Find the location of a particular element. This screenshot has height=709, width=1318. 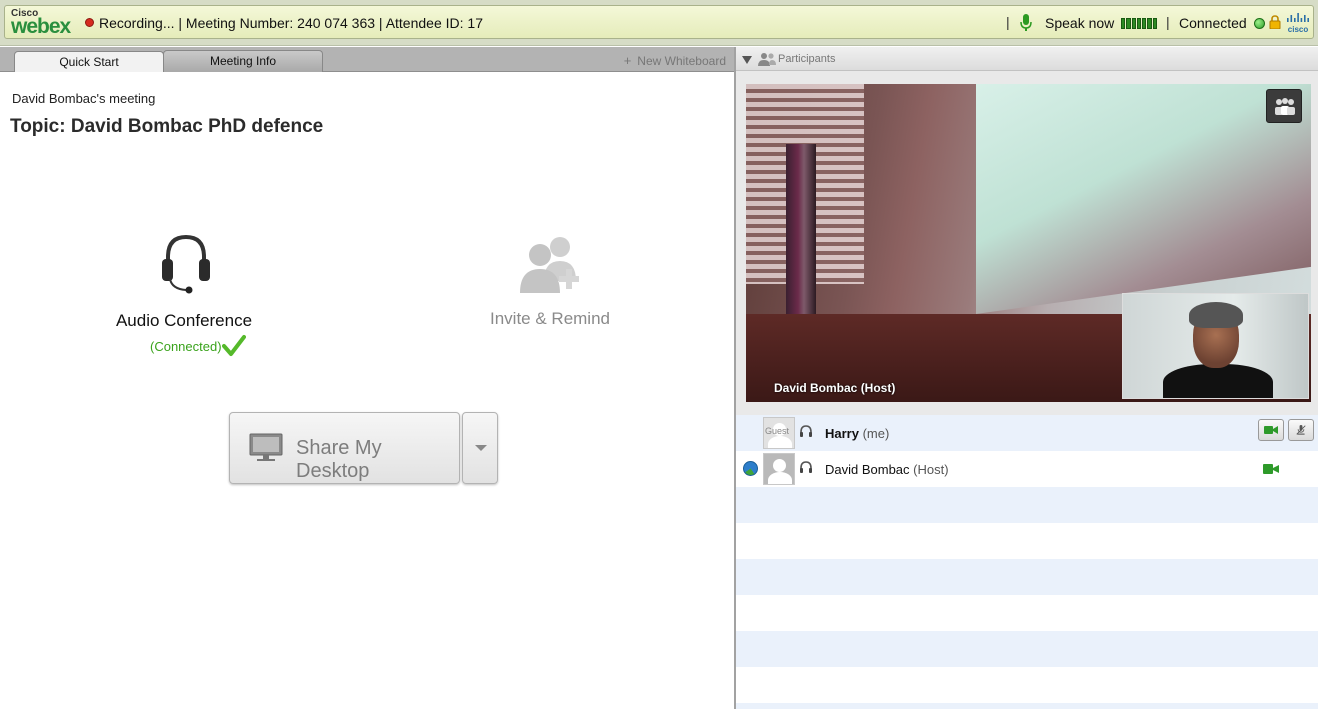

participant-name: Harry (me) is located at coordinates (857, 433).